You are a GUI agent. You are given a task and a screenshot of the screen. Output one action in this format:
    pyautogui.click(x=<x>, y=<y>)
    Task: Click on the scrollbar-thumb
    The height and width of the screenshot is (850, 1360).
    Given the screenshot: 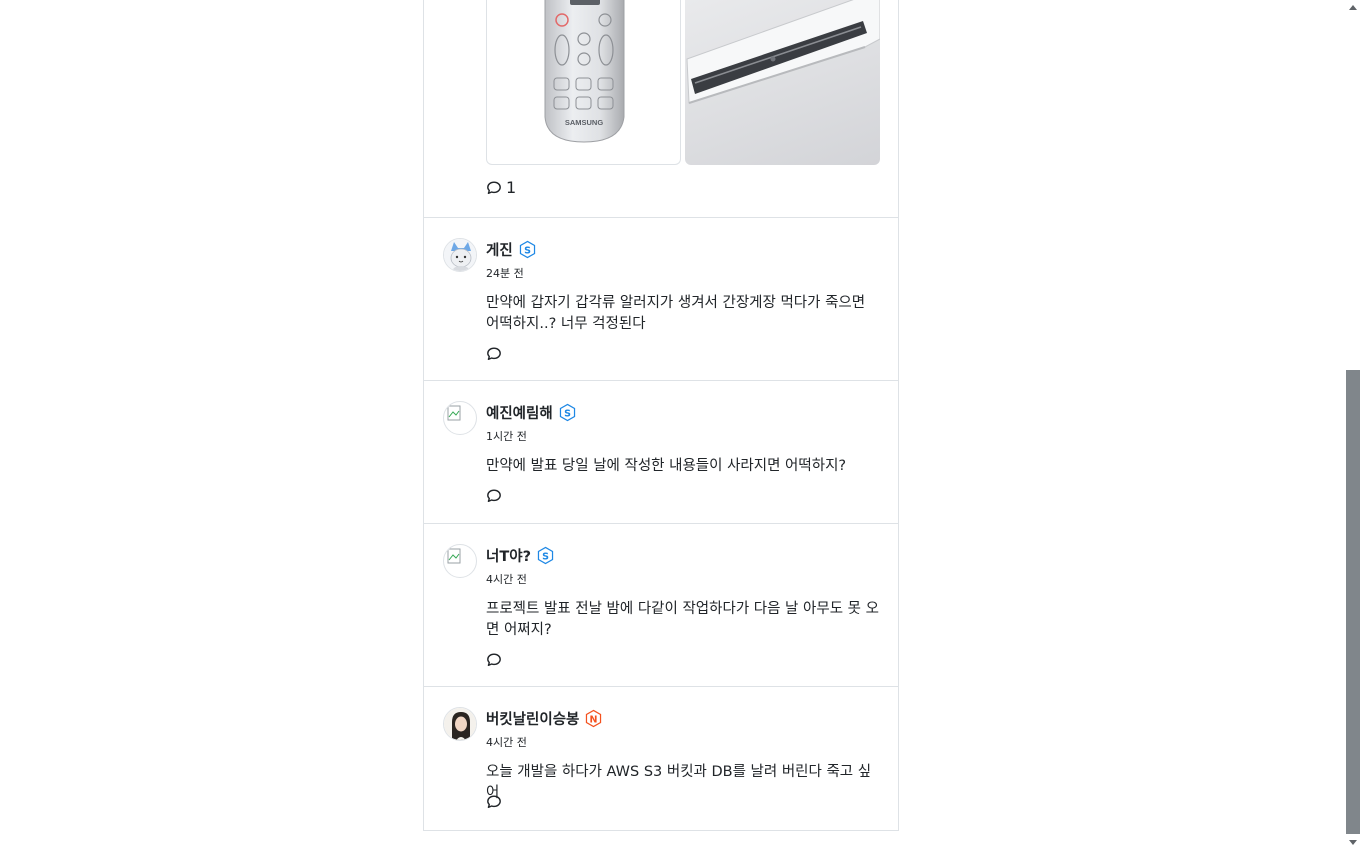 What is the action you would take?
    pyautogui.click(x=1353, y=602)
    